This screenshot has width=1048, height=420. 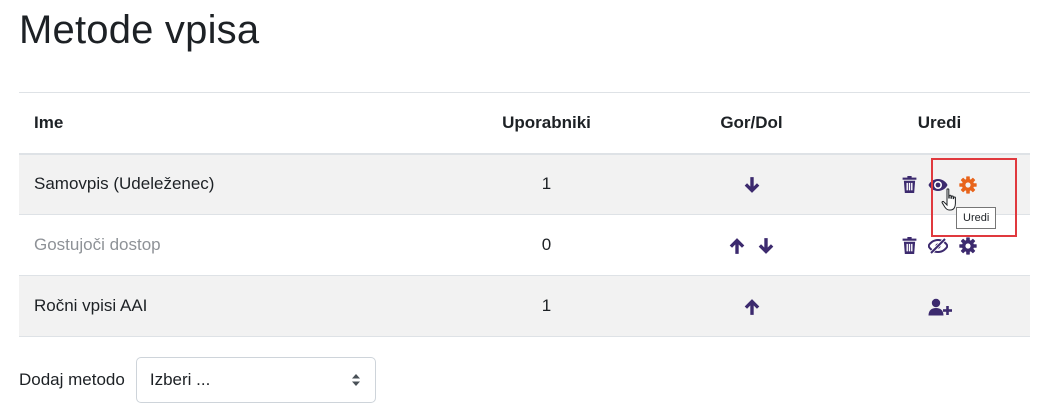 I want to click on page-title: Metode vpisa, so click(x=139, y=30).